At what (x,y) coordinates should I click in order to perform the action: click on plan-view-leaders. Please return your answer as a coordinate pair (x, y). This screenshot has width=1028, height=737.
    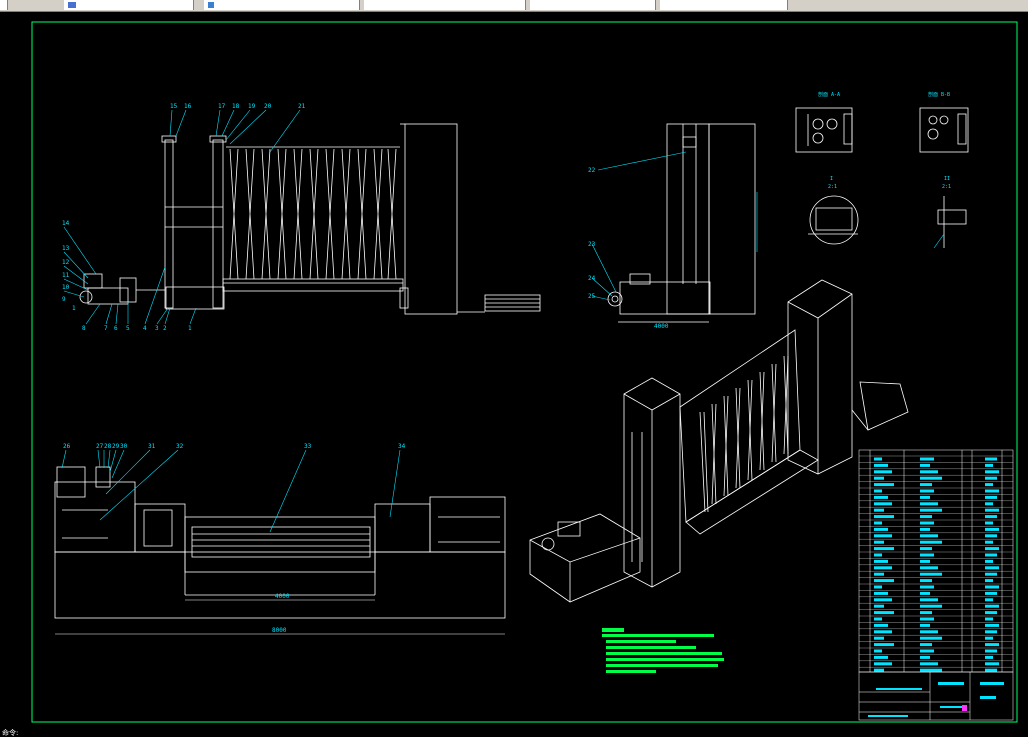
    Looking at the image, I should click on (231, 491).